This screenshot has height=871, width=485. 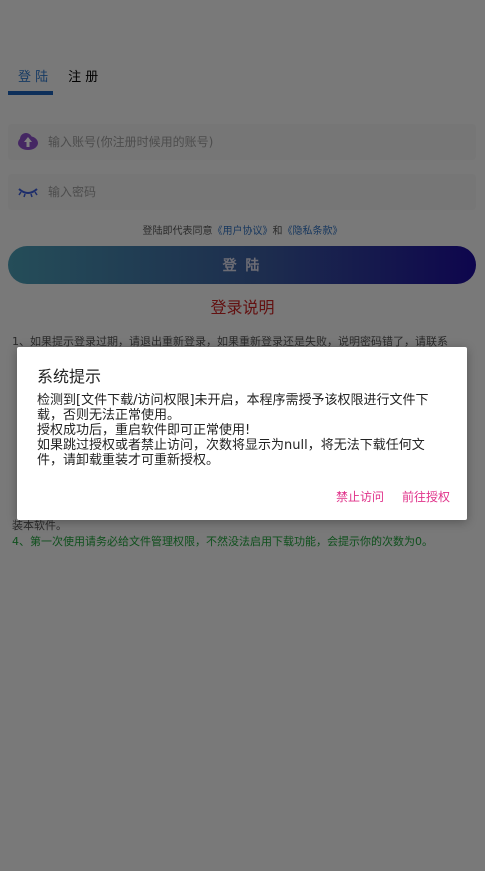 What do you see at coordinates (360, 496) in the screenshot?
I see `deny-access-button: 禁止访问` at bounding box center [360, 496].